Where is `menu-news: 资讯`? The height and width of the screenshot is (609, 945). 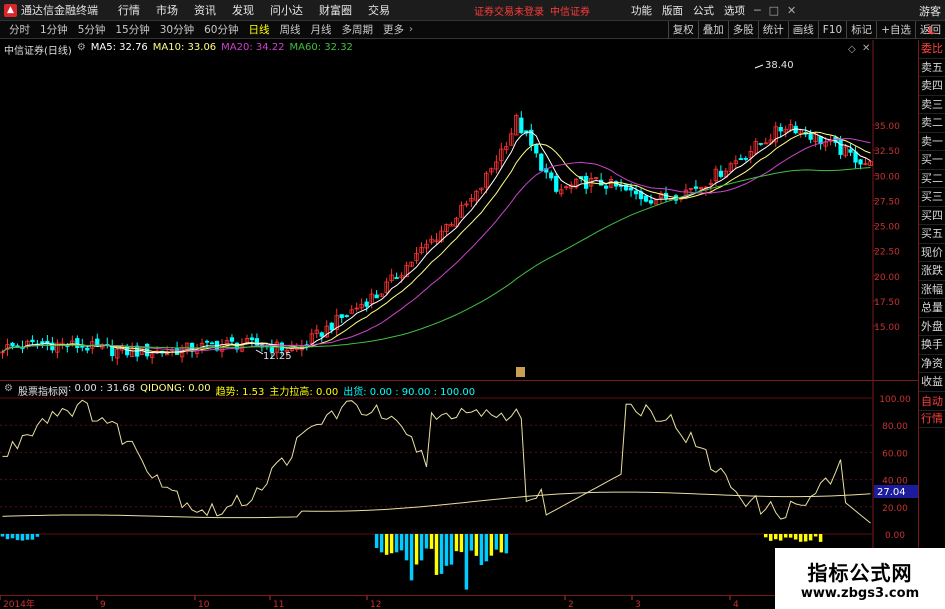 menu-news: 资讯 is located at coordinates (205, 10).